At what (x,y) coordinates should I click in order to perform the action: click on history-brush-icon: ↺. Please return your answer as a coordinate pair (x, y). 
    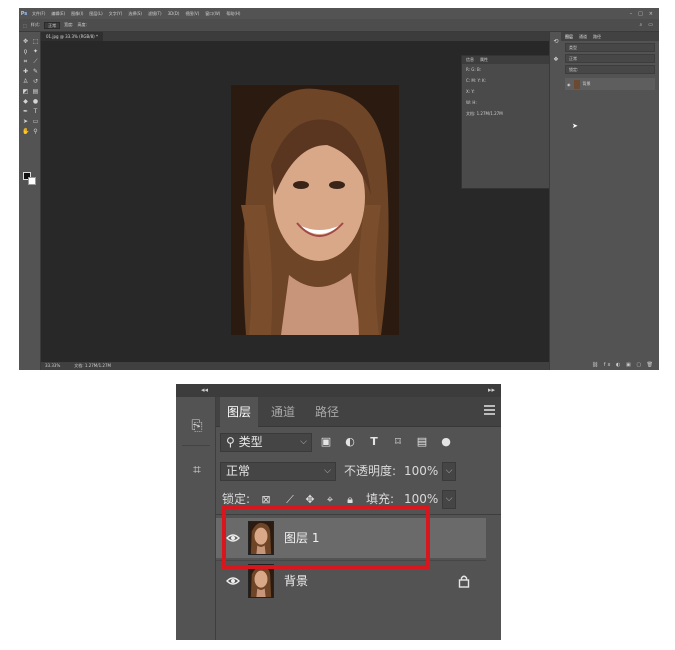
    Looking at the image, I should click on (35, 81).